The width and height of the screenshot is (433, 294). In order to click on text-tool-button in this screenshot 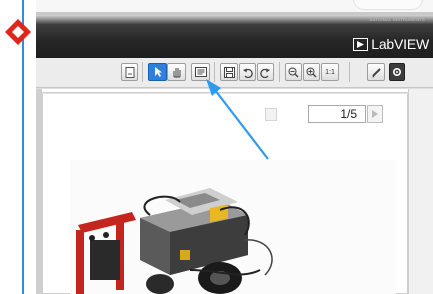, I will do `click(200, 72)`.